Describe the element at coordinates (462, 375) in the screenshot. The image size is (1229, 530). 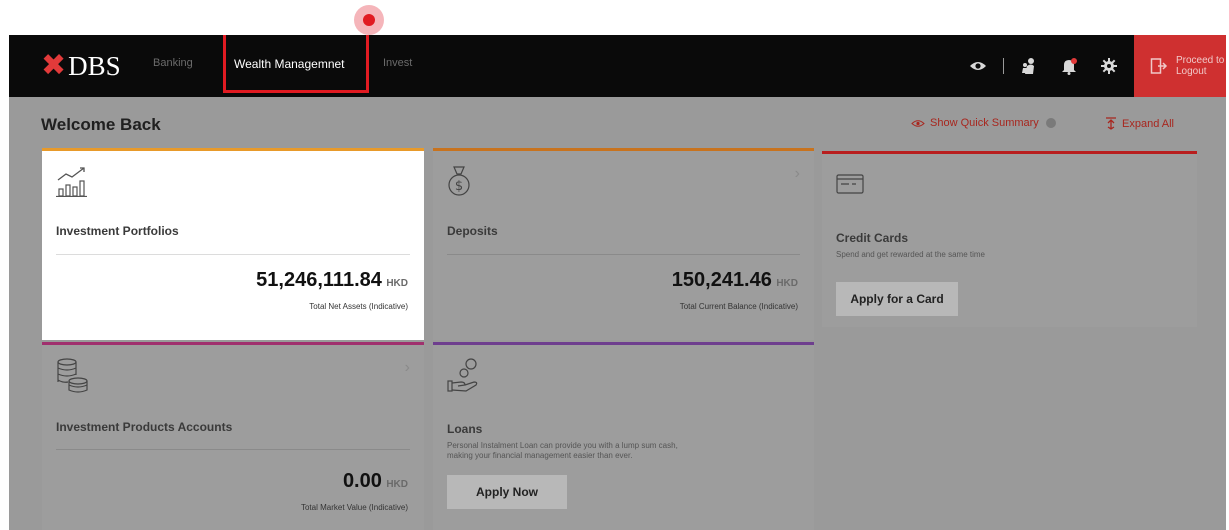
I see `hand-coins-icon` at that location.